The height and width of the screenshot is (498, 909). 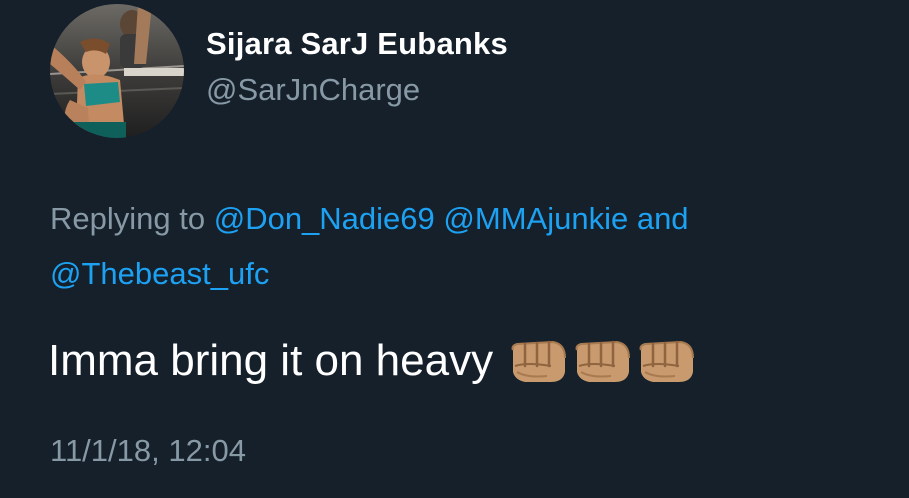 I want to click on emoji-group, so click(x=601, y=361).